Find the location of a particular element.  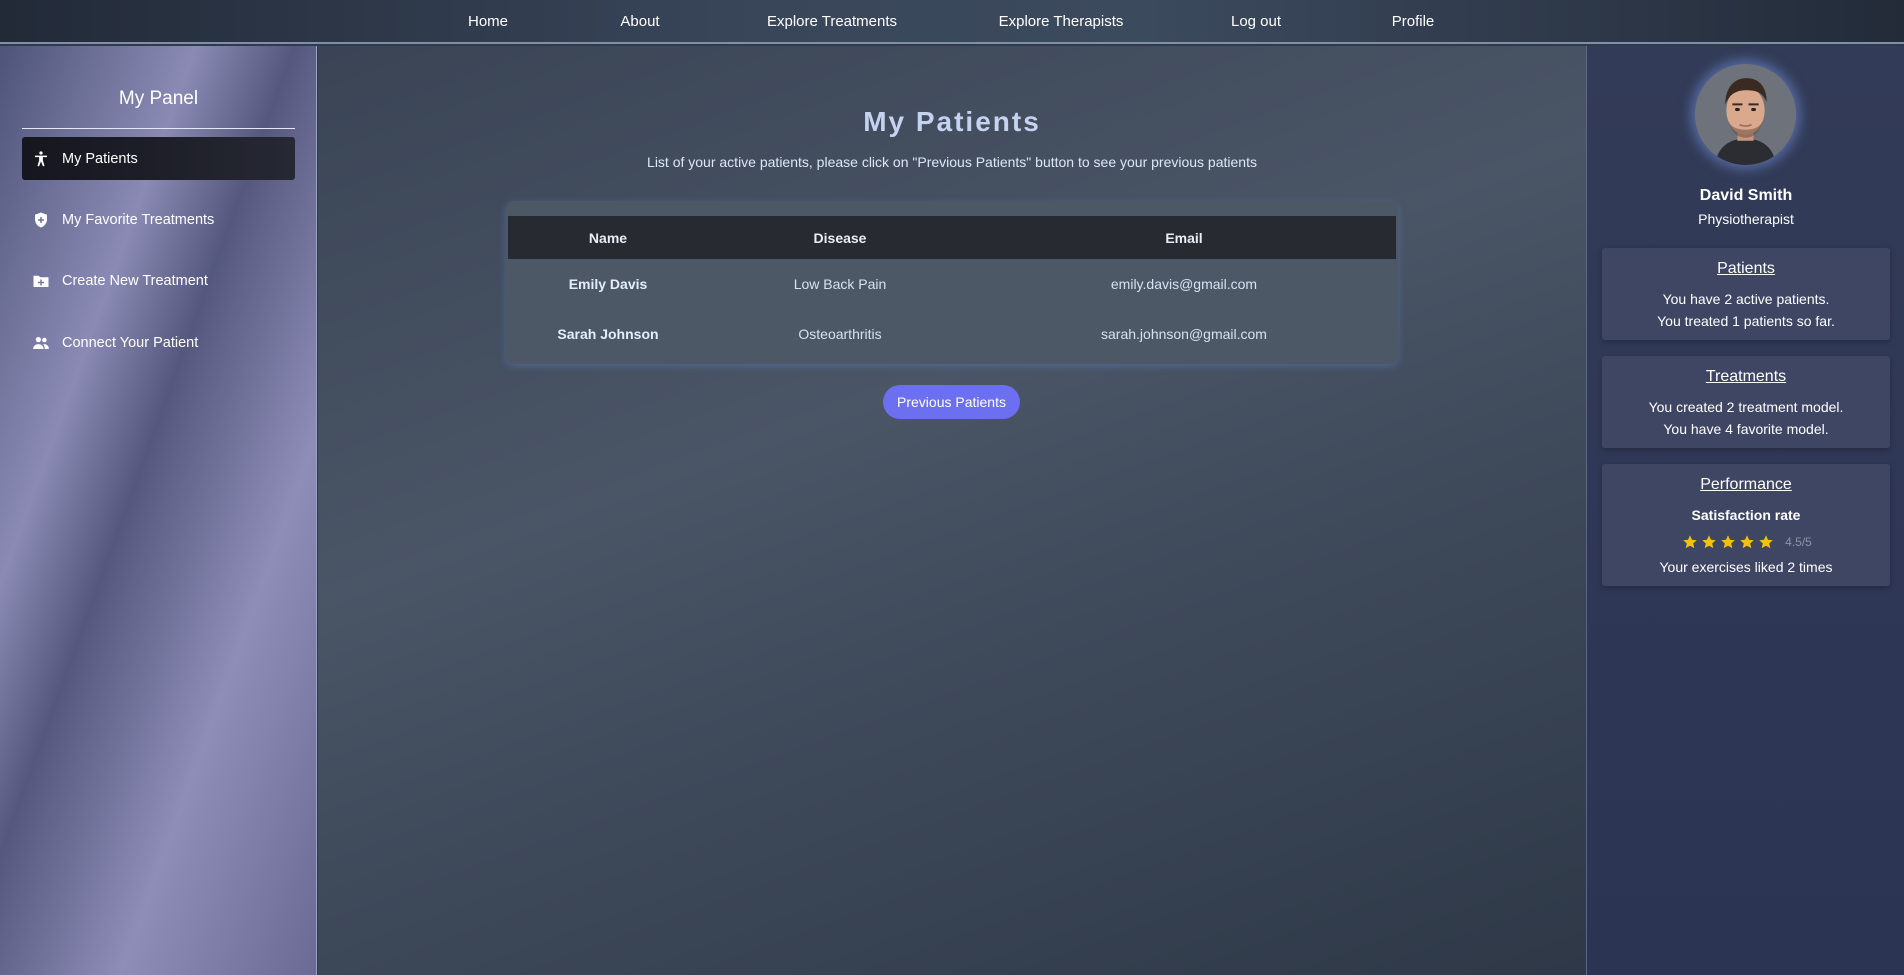

avatar-portrait is located at coordinates (1745, 114).